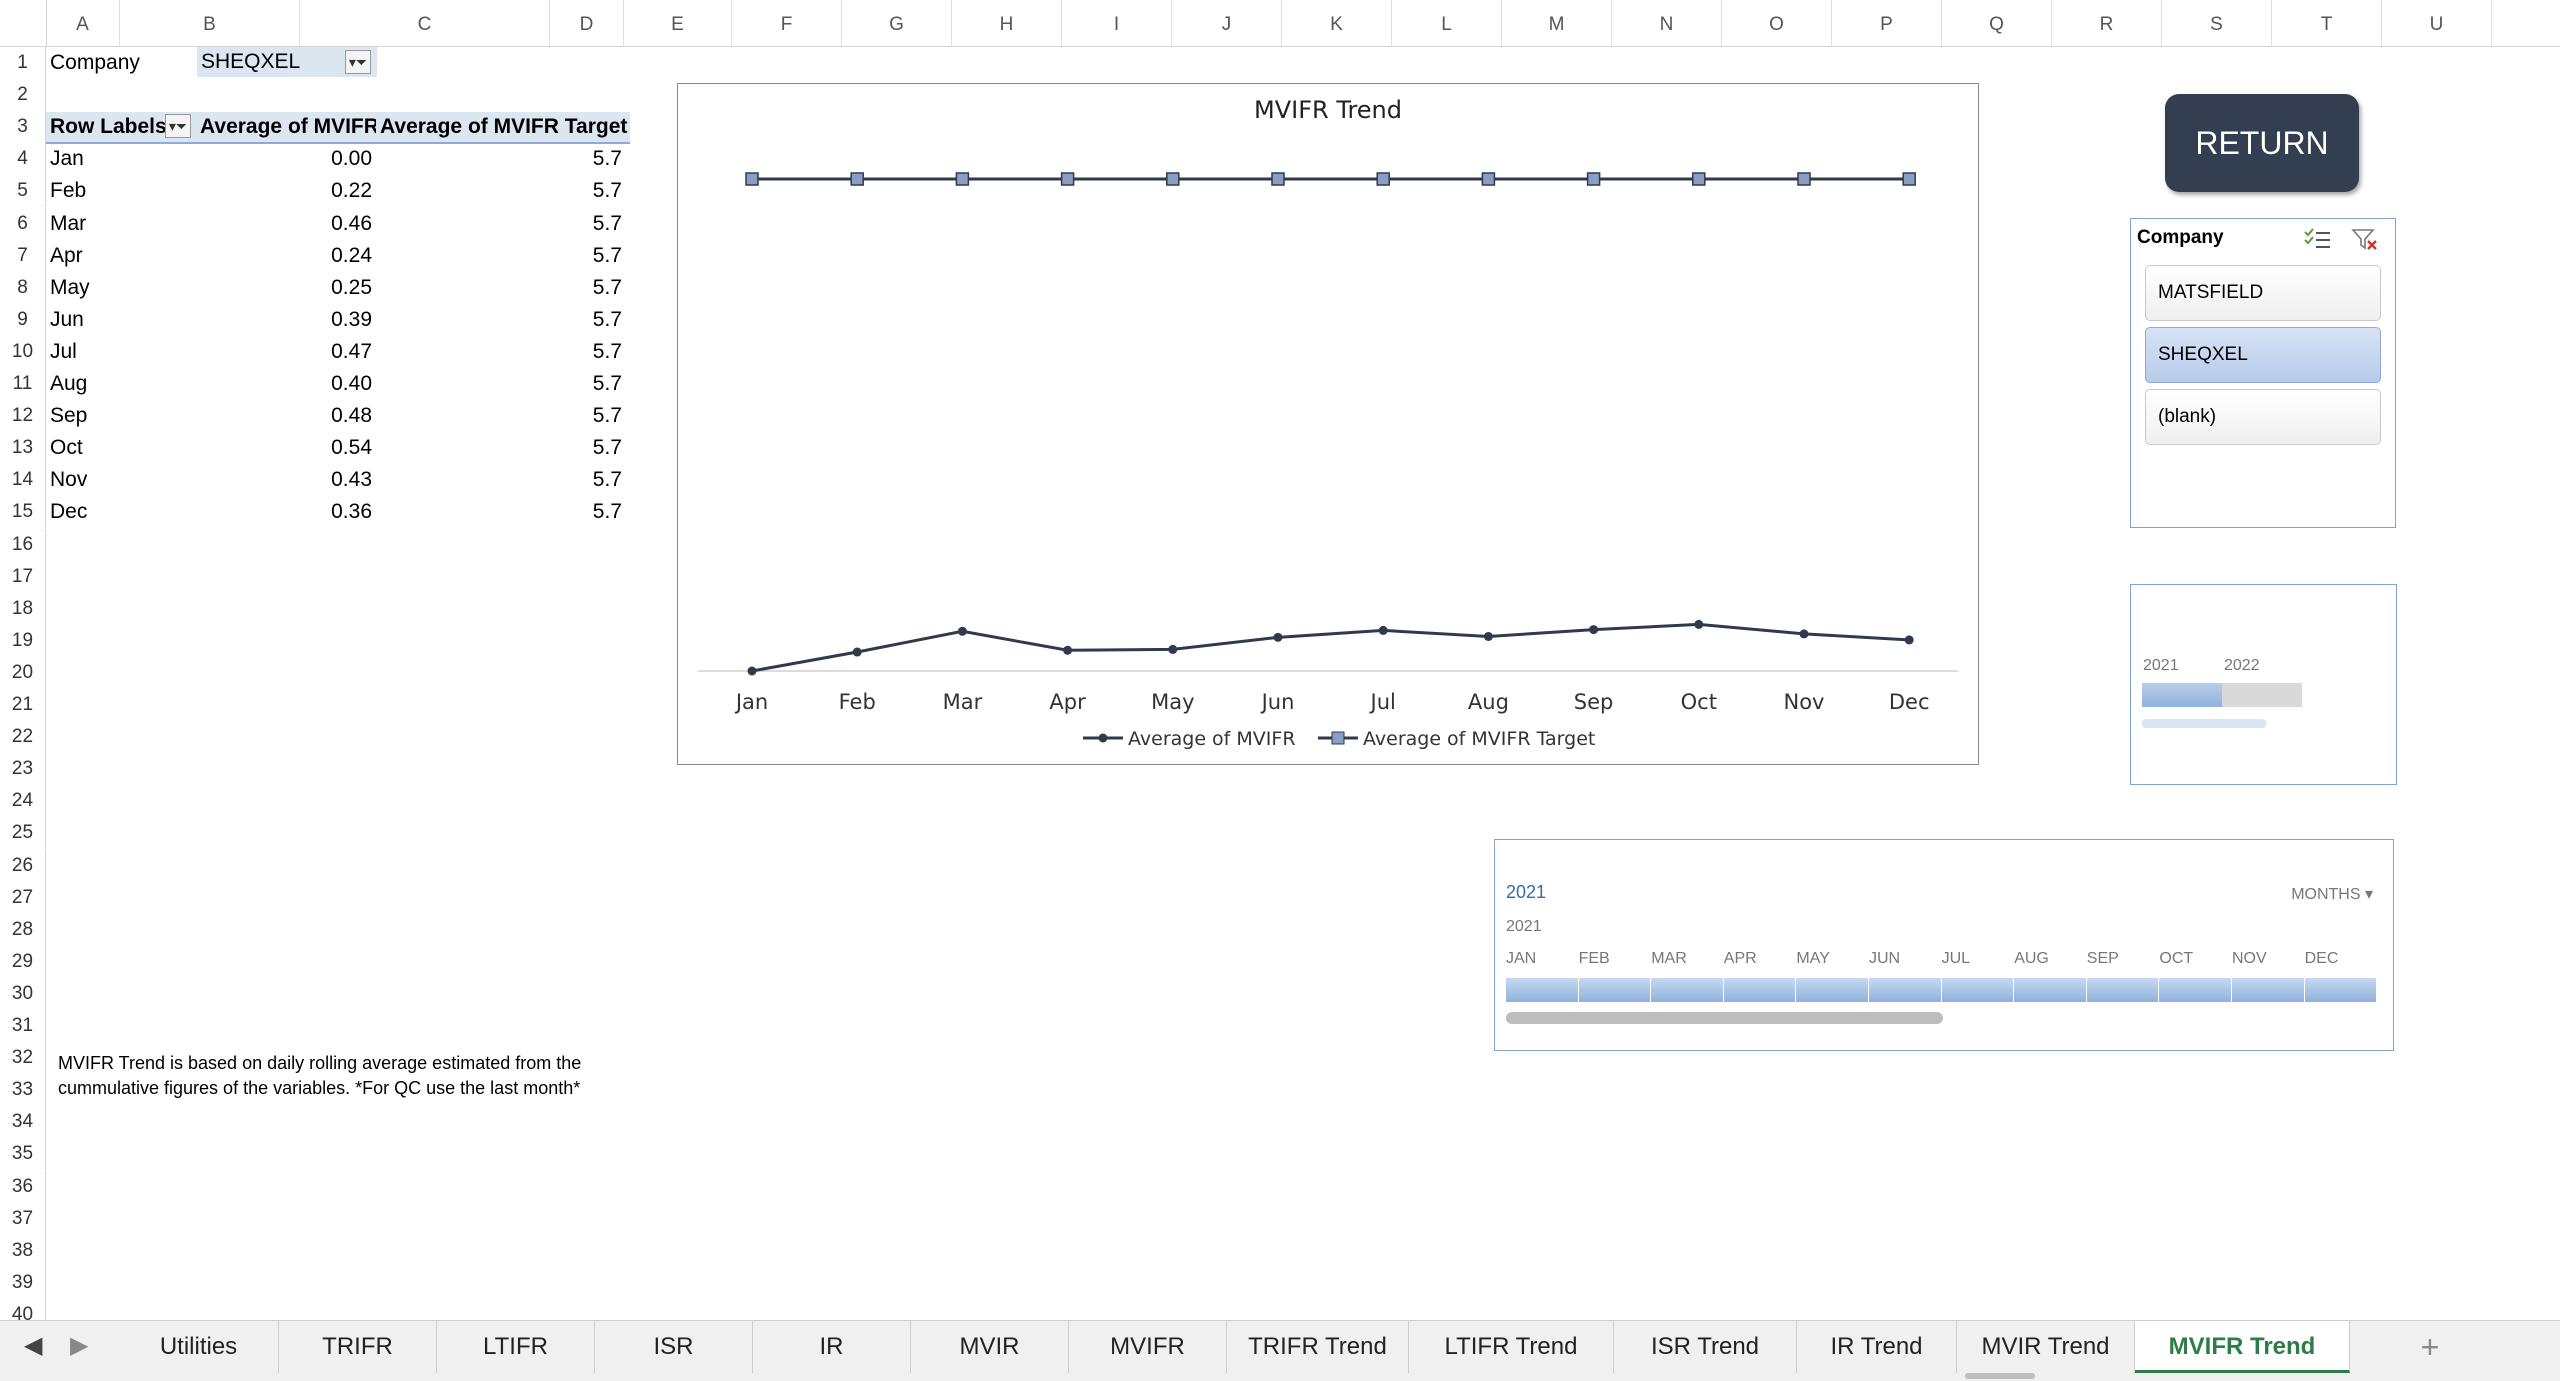  I want to click on column-header-h: H, so click(1007, 23).